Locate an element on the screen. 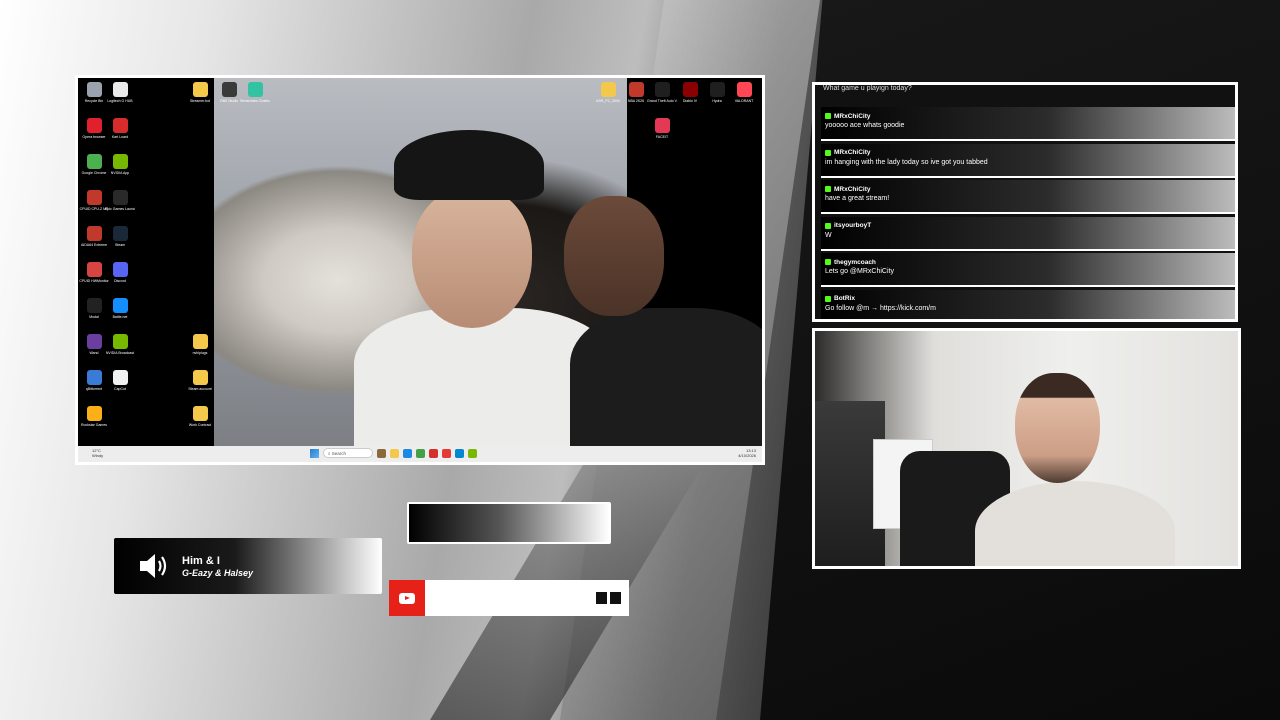 This screenshot has height=720, width=1280. chat-message: itsyourboyT W is located at coordinates (1028, 233).